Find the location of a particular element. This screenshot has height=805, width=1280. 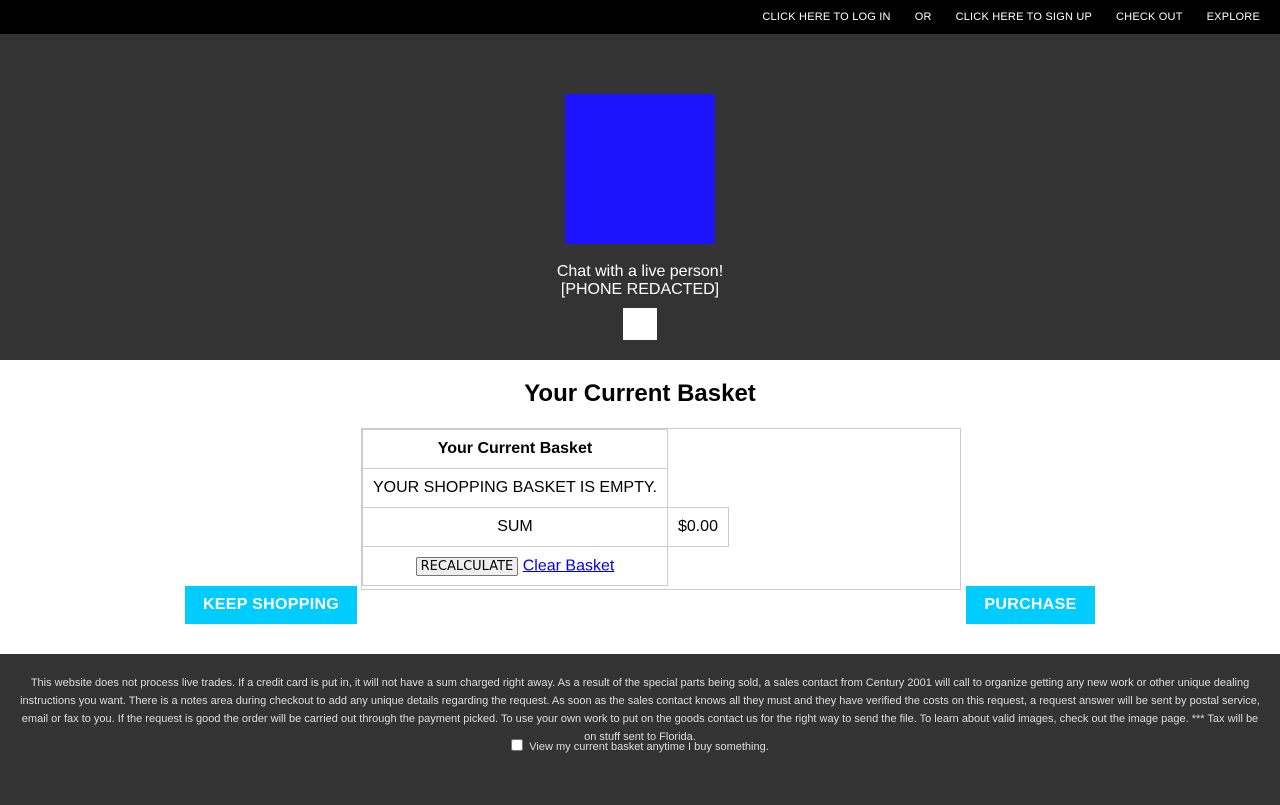

recalculate-button: RECALCULATE is located at coordinates (467, 566).